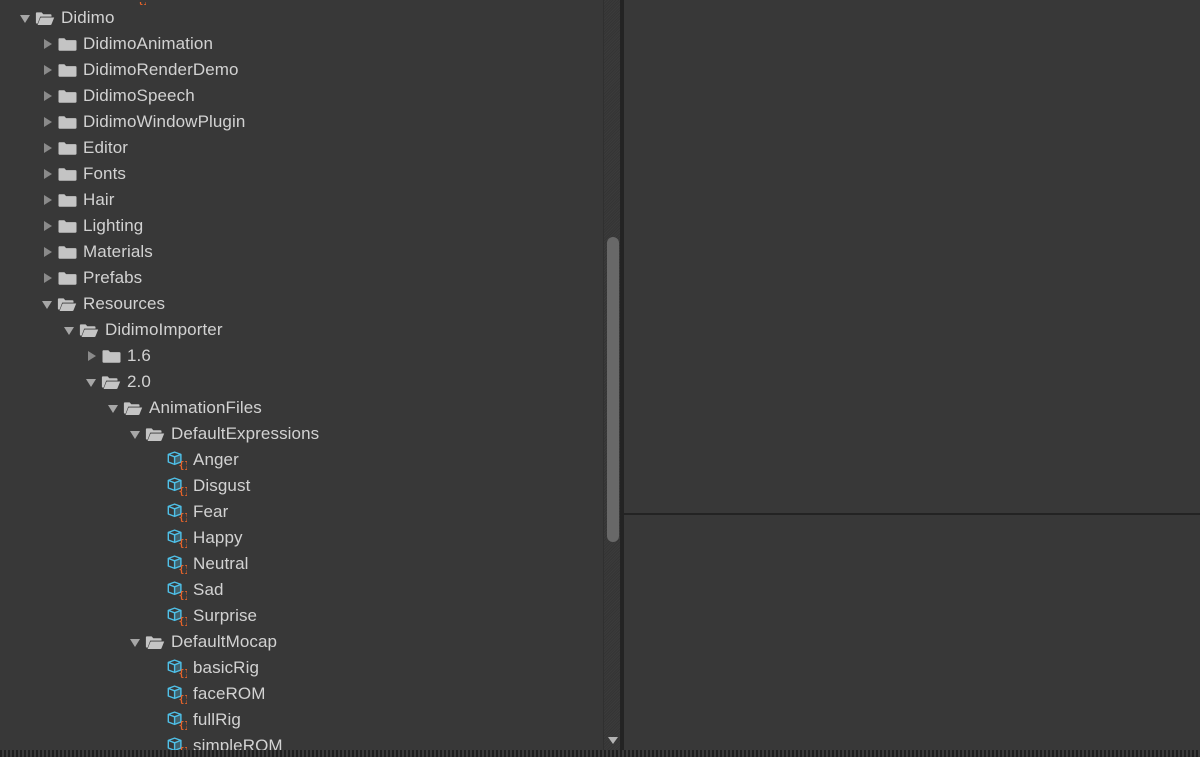 This screenshot has width=1200, height=757. Describe the element at coordinates (301, 486) in the screenshot. I see `tree-row: {} Disgust` at that location.